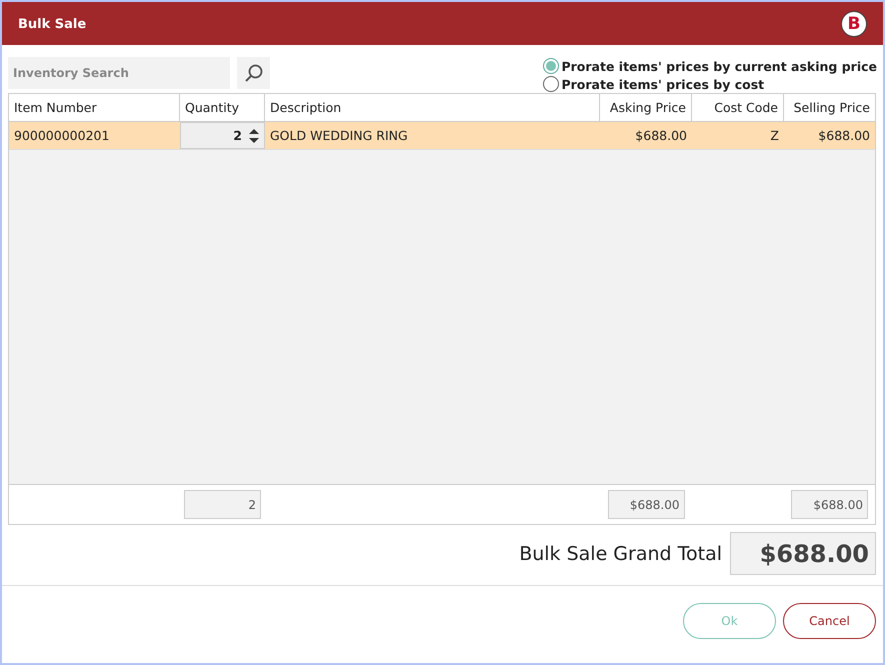 The width and height of the screenshot is (885, 665). I want to click on table-row: 900000000201 2 GOLD WEDDING RING $688.00 Z $688.00, so click(442, 136).